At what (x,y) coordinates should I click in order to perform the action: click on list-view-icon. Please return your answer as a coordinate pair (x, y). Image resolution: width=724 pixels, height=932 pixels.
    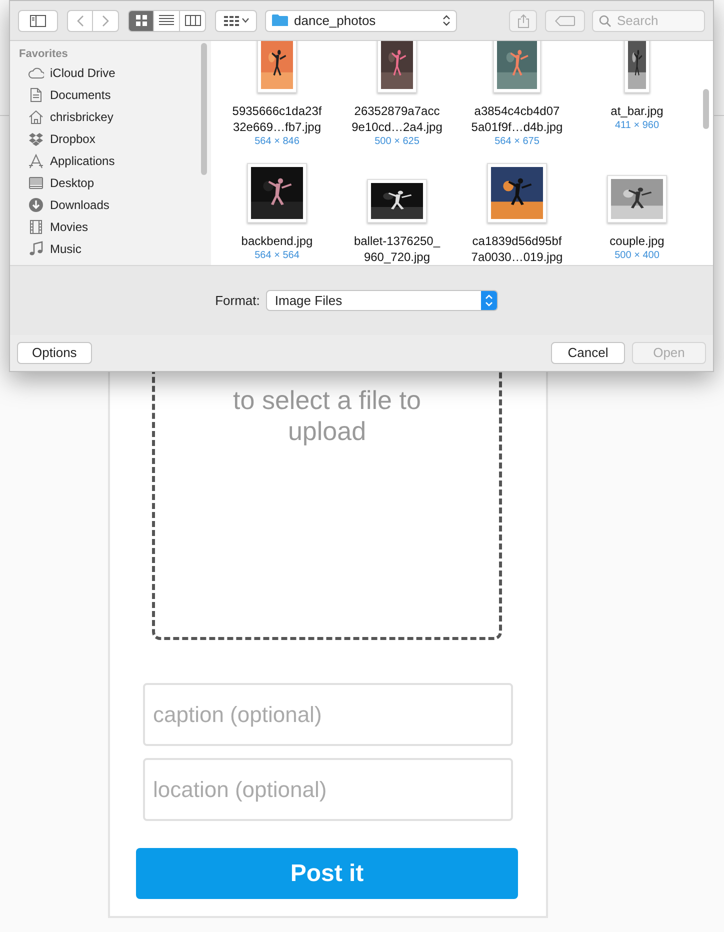
    Looking at the image, I should click on (166, 20).